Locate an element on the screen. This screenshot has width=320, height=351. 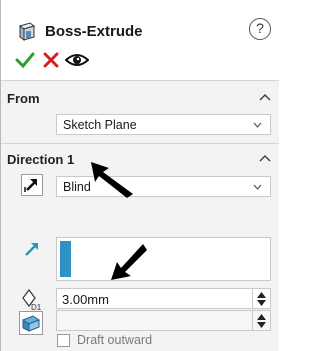
draft-angle-input is located at coordinates (163, 320).